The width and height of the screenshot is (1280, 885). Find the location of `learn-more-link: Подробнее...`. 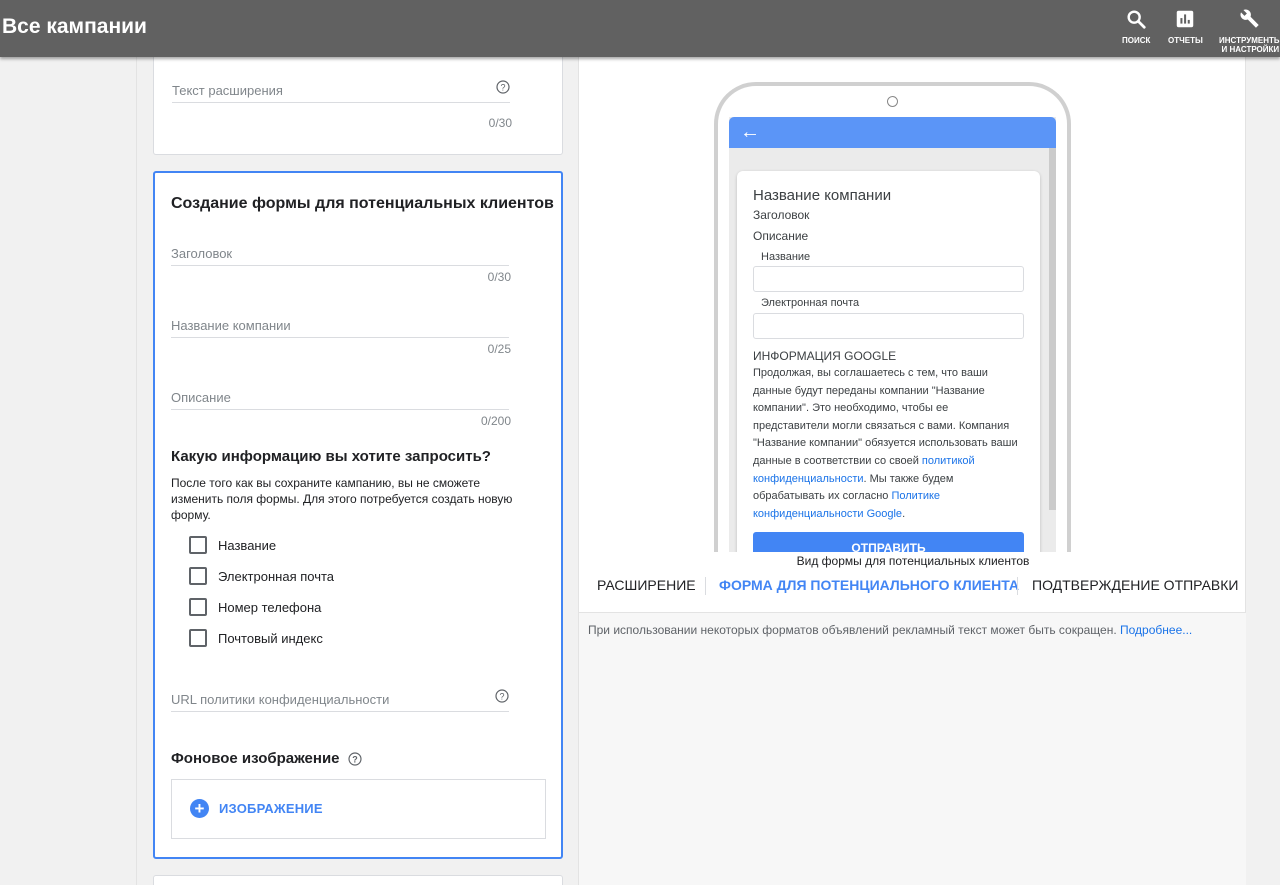

learn-more-link: Подробнее... is located at coordinates (1156, 630).